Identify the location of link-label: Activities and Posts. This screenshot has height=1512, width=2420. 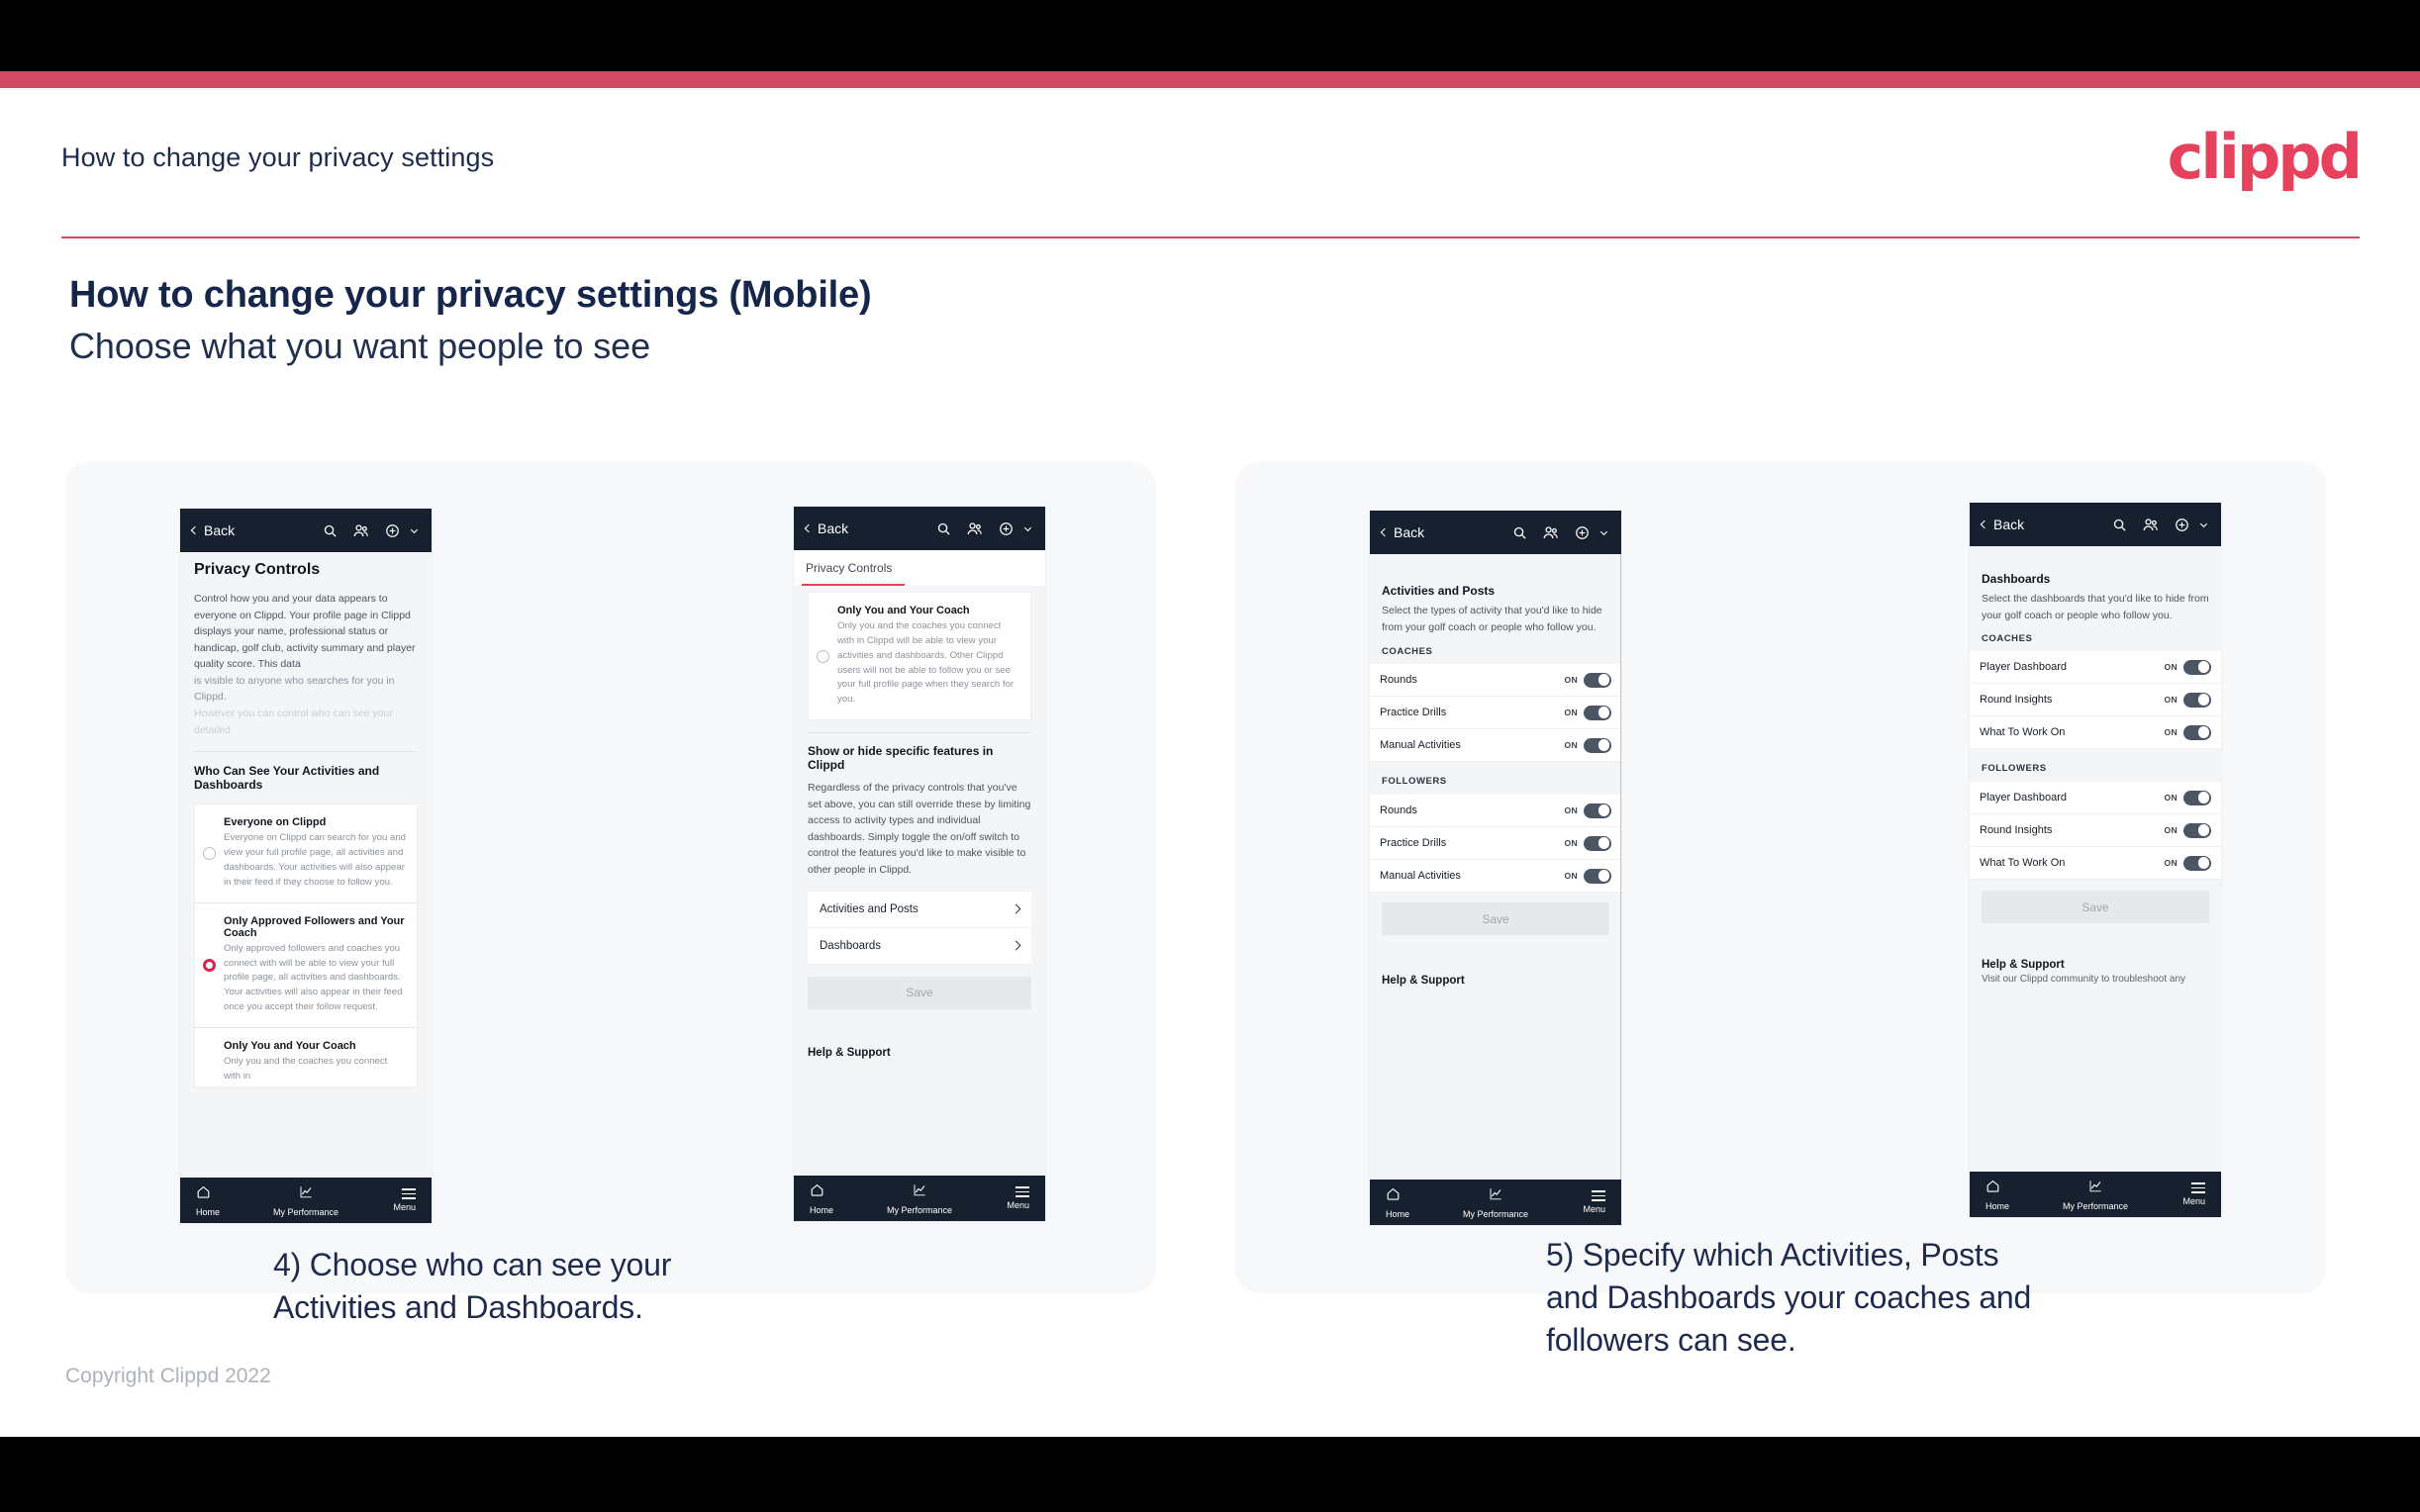
(869, 908).